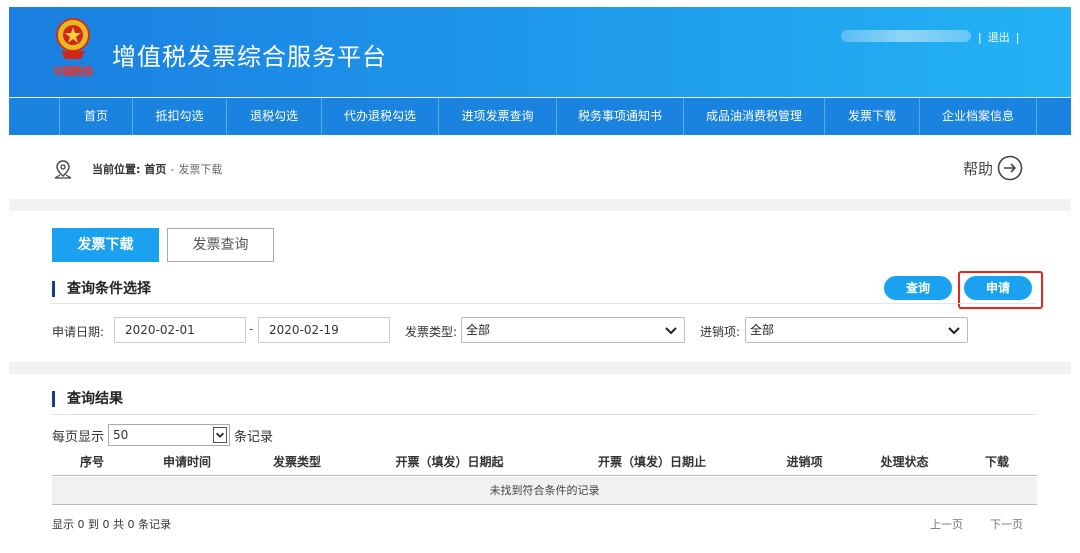  What do you see at coordinates (762, 330) in the screenshot?
I see `input-item-value: 全部` at bounding box center [762, 330].